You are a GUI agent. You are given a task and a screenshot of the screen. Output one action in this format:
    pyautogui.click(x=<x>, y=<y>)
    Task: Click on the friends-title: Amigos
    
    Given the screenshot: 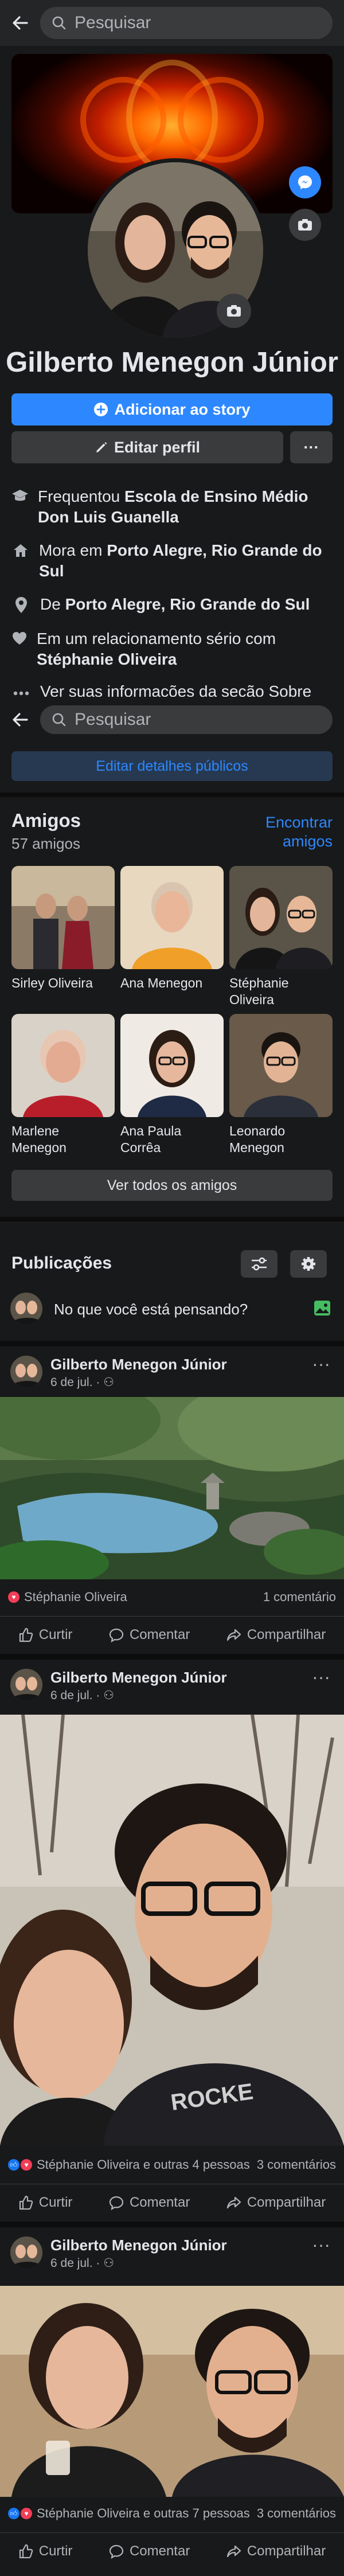 What is the action you would take?
    pyautogui.click(x=46, y=821)
    